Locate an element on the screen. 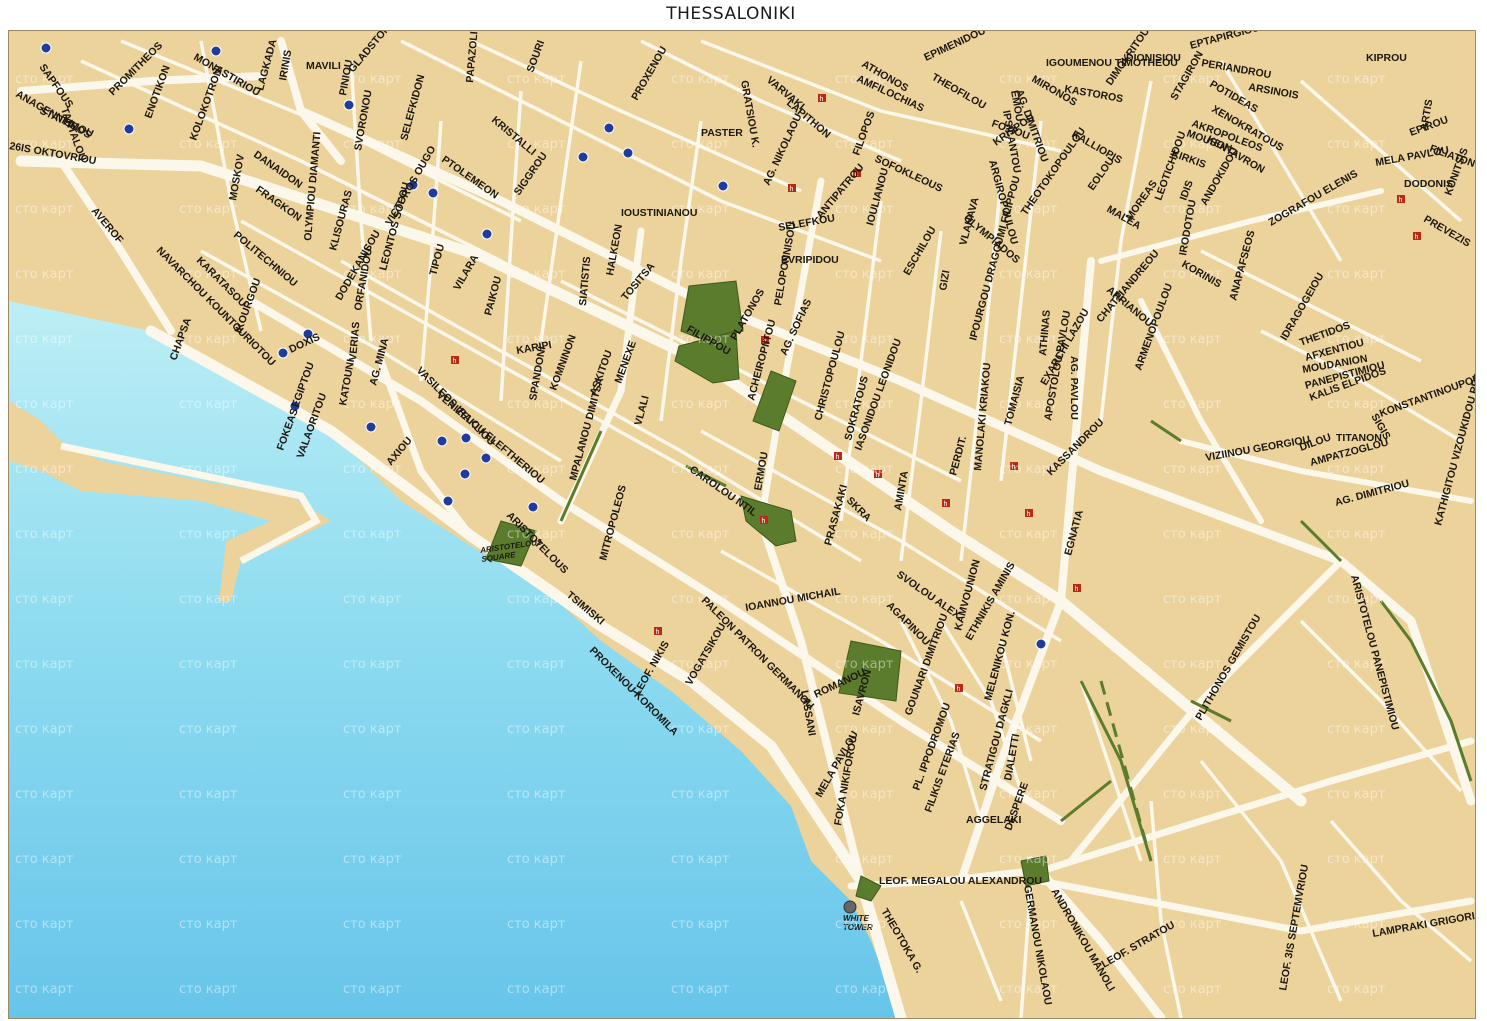 Image resolution: width=1487 pixels, height=1021 pixels. street-label: PASTER is located at coordinates (722, 133).